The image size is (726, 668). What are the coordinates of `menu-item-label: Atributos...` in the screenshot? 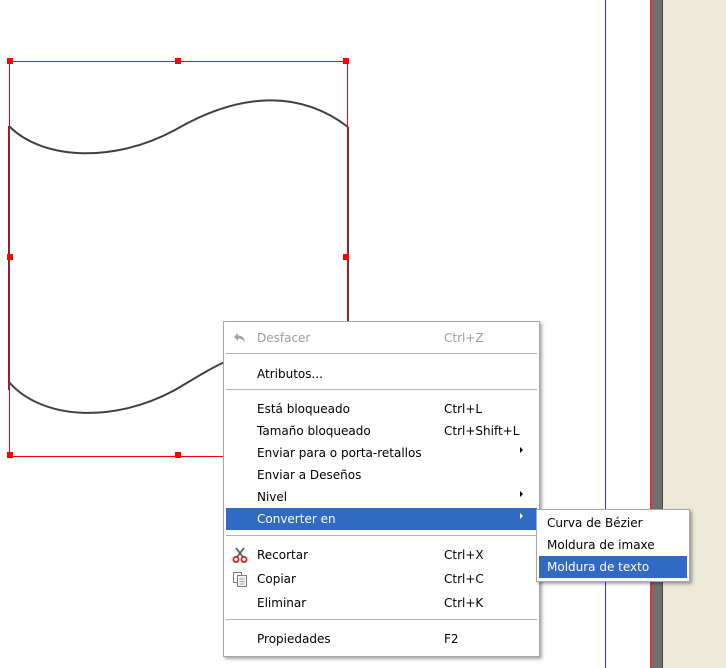 It's located at (290, 374).